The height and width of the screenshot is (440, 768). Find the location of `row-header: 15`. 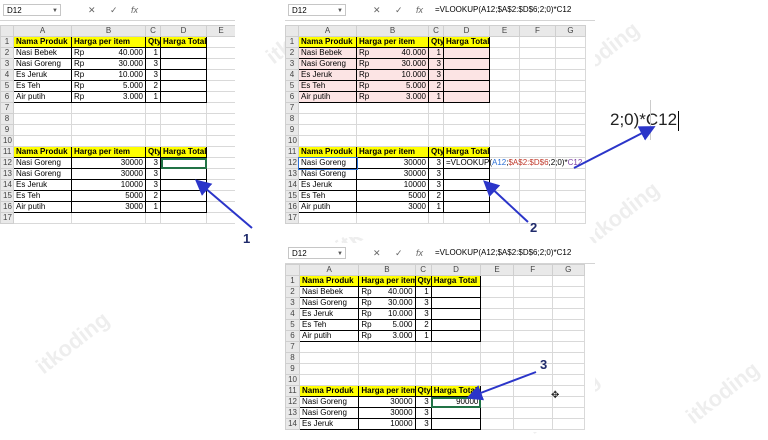

row-header: 15 is located at coordinates (7, 196).